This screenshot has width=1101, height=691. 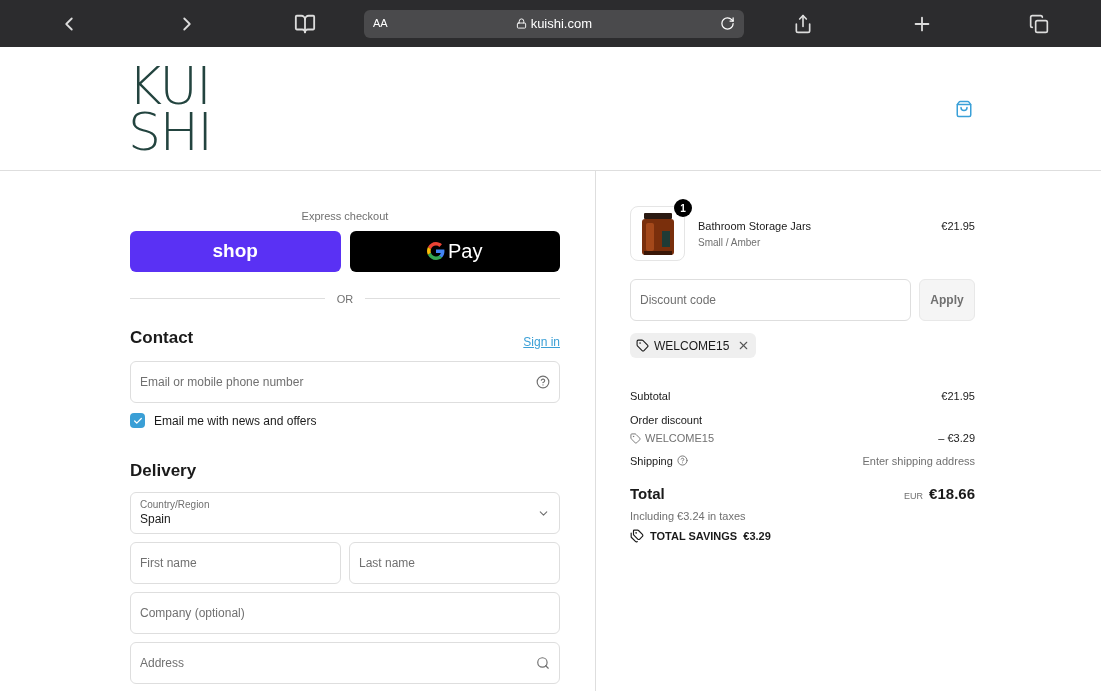 What do you see at coordinates (345, 663) in the screenshot?
I see `address-field: Address` at bounding box center [345, 663].